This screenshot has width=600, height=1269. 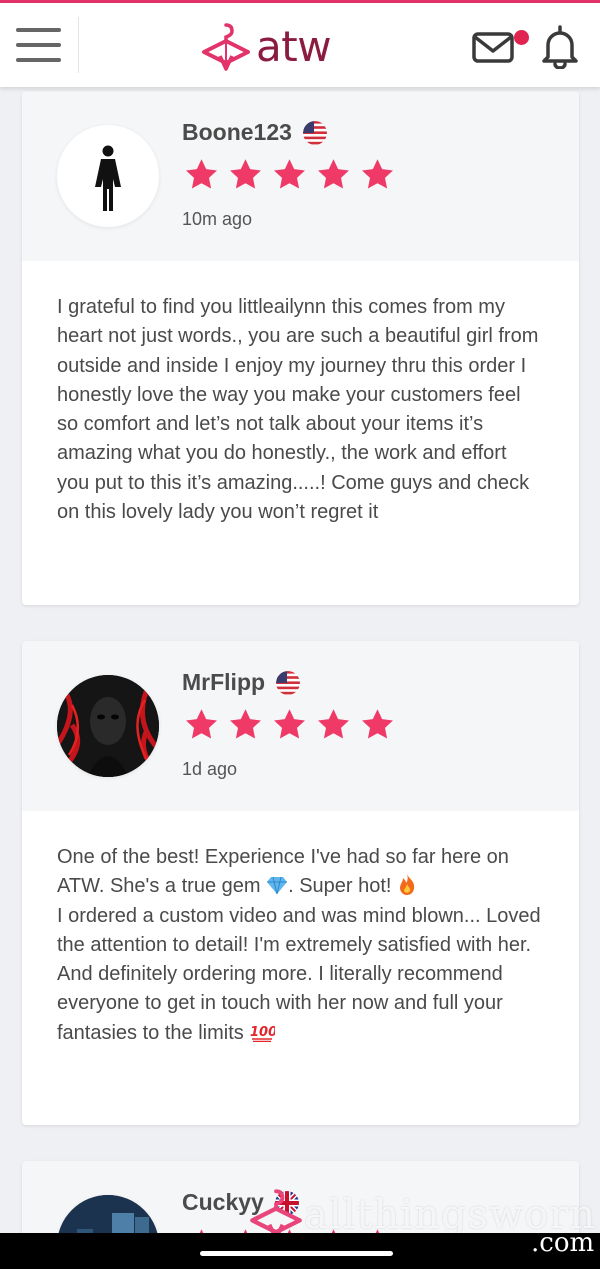 I want to click on logo-text: atw, so click(x=294, y=46).